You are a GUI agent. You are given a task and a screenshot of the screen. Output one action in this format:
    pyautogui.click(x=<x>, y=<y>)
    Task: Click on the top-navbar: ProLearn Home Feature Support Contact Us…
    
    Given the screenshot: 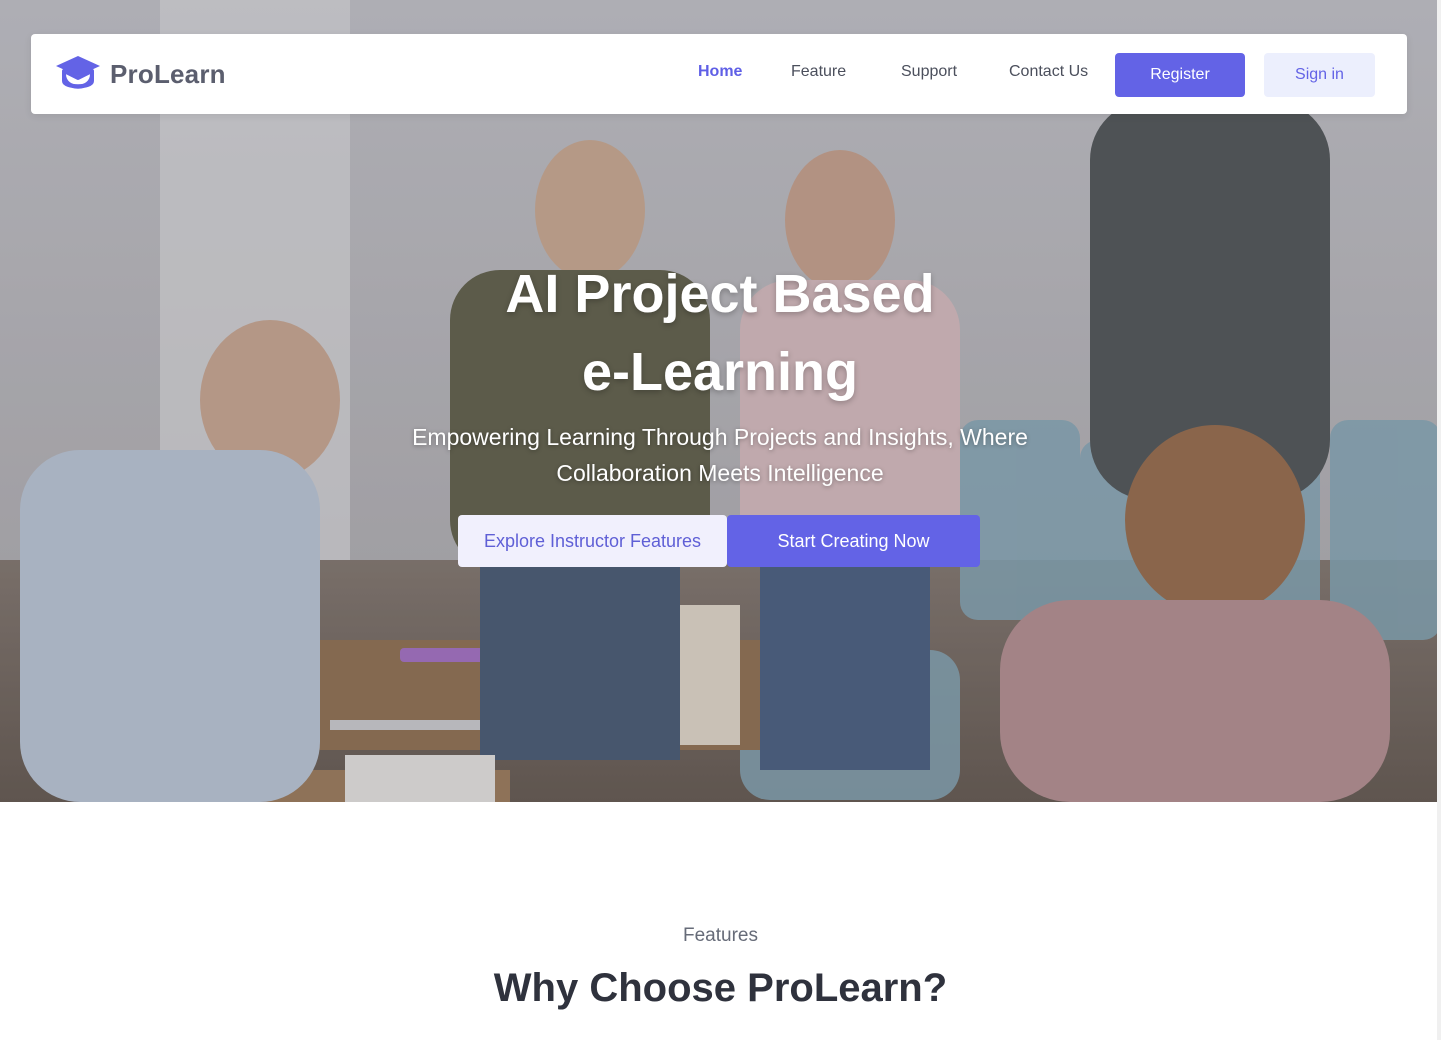 What is the action you would take?
    pyautogui.click(x=719, y=74)
    